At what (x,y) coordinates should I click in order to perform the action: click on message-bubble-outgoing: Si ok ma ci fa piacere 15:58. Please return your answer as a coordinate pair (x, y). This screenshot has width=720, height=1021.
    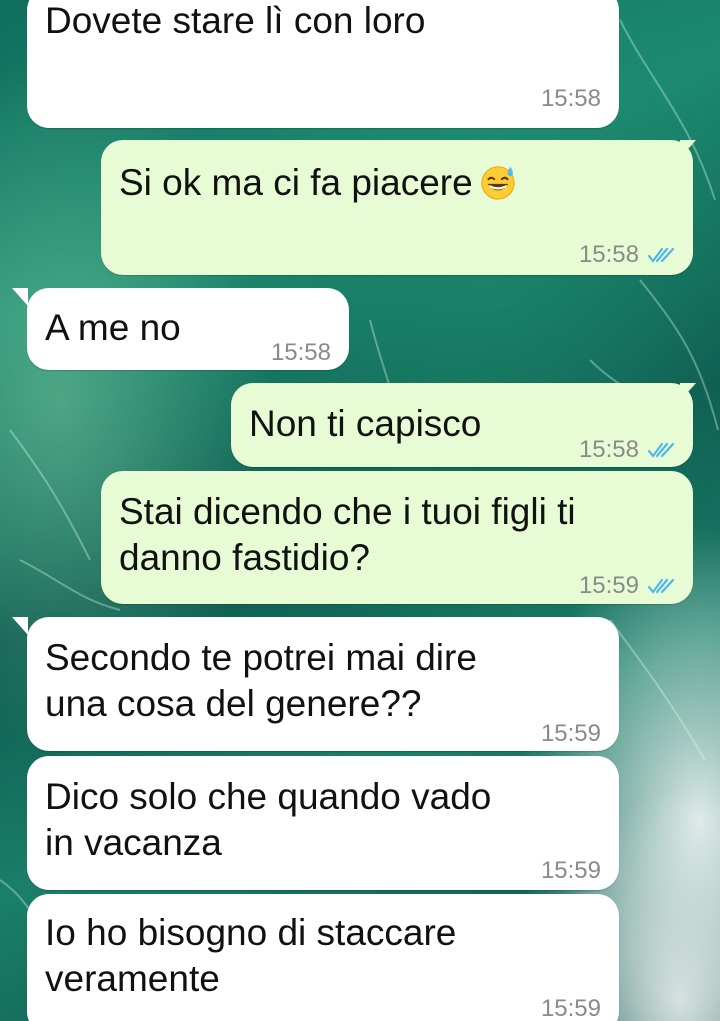
    Looking at the image, I should click on (397, 207).